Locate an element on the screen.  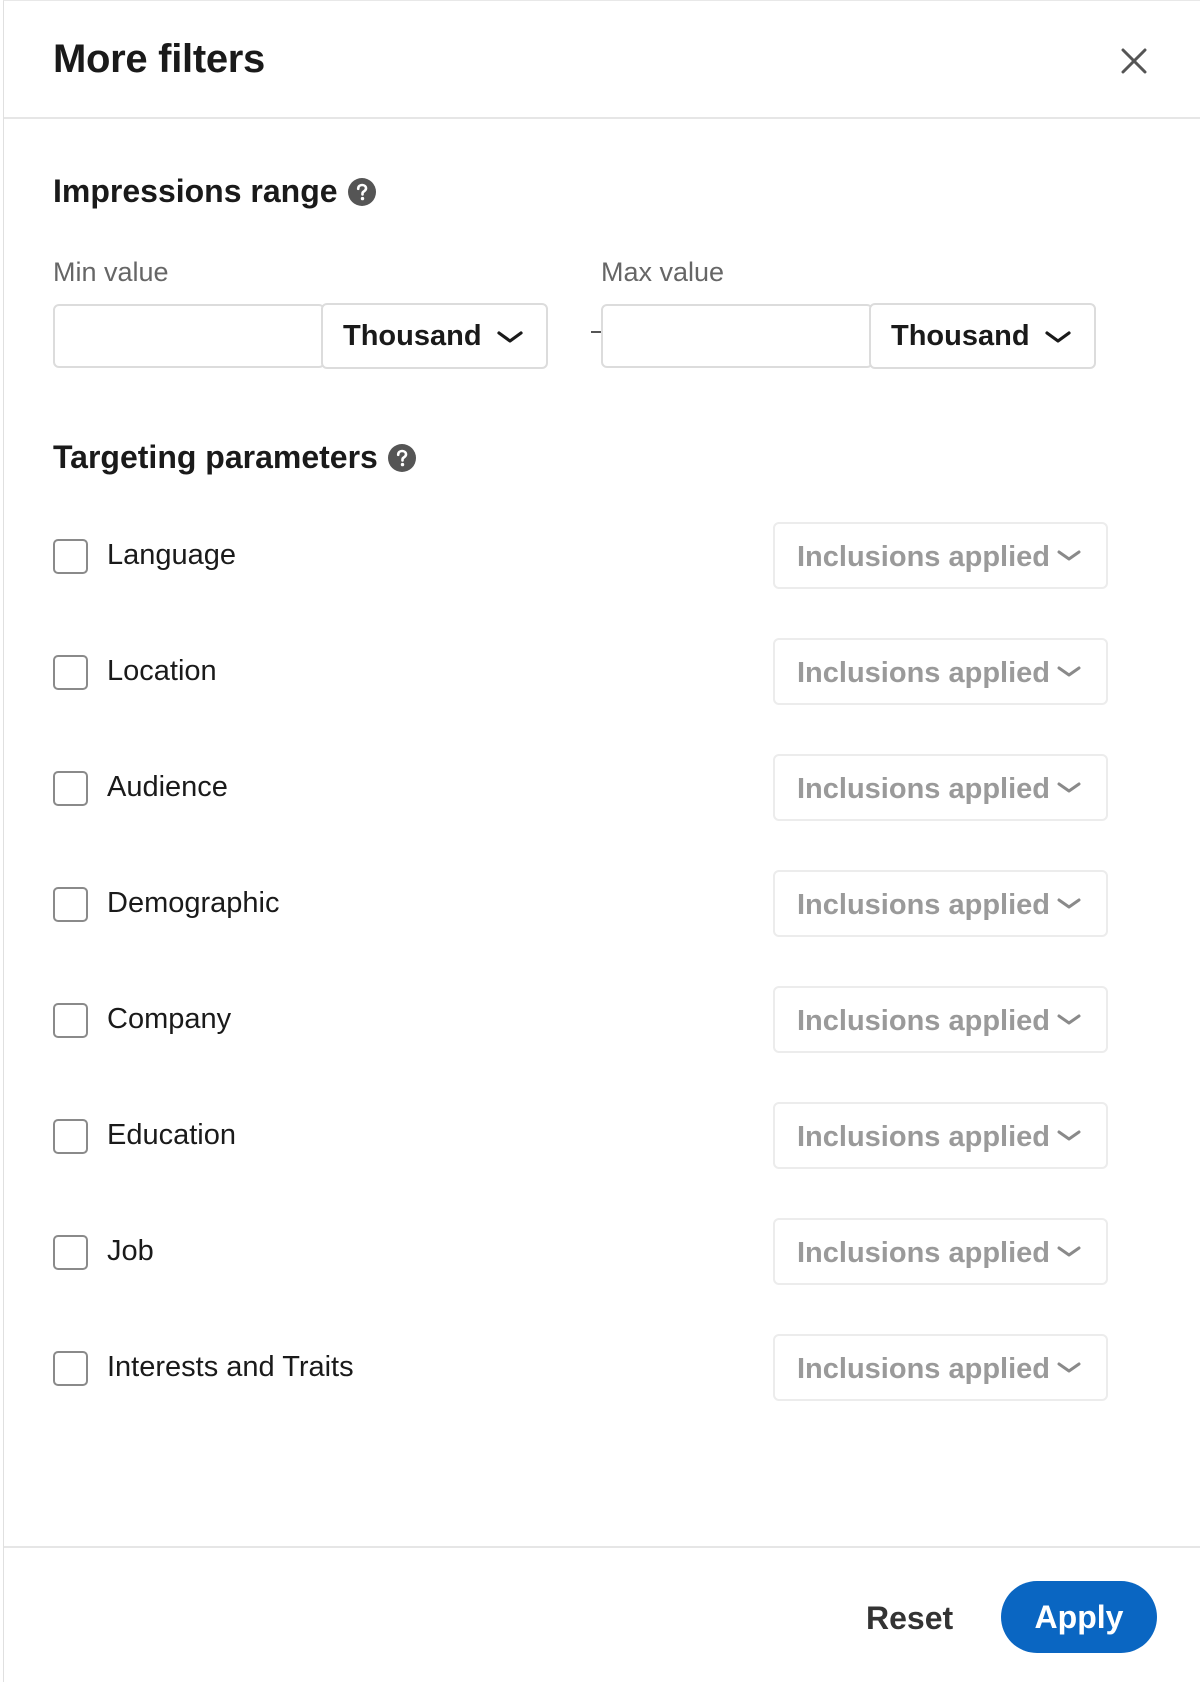
apply-button: Apply is located at coordinates (1079, 1617).